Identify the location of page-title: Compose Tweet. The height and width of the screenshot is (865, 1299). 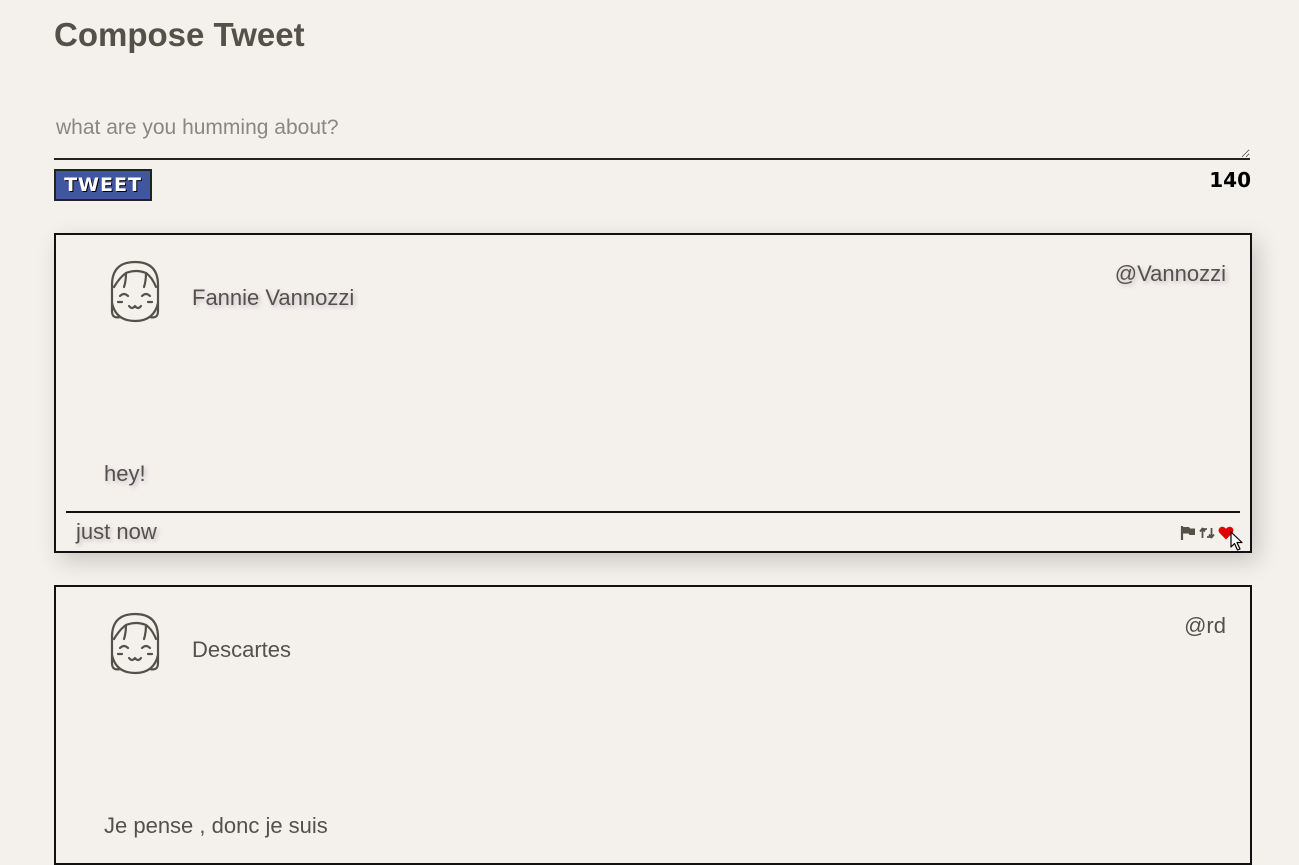
(179, 34).